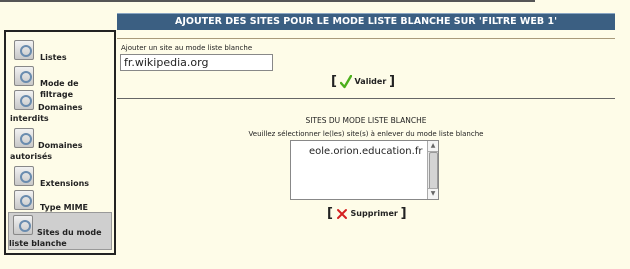 The height and width of the screenshot is (269, 630). Describe the element at coordinates (46, 113) in the screenshot. I see `sidebar-item-label: Domaines interdits` at that location.